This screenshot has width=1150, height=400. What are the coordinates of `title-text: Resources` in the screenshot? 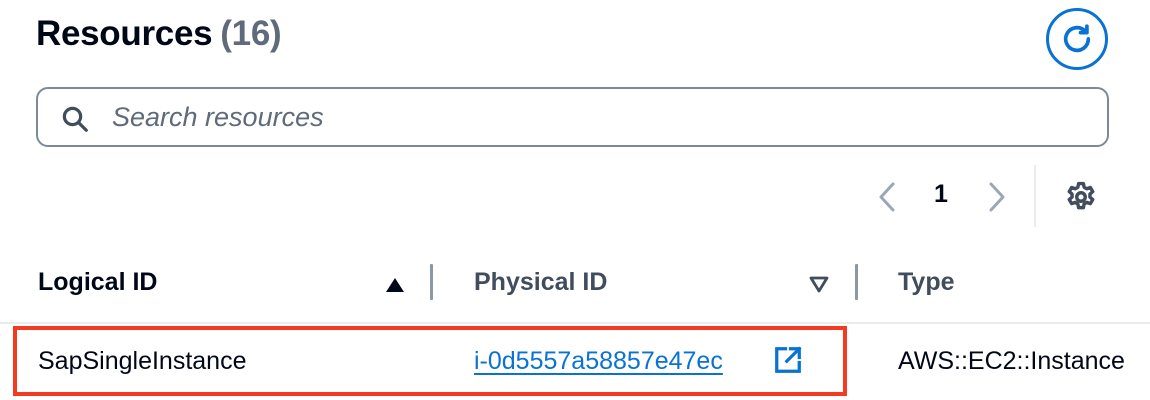 It's located at (124, 33).